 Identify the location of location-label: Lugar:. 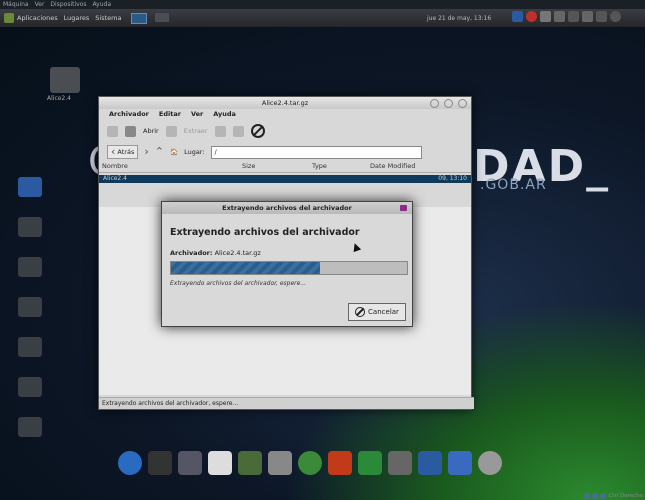
(194, 152).